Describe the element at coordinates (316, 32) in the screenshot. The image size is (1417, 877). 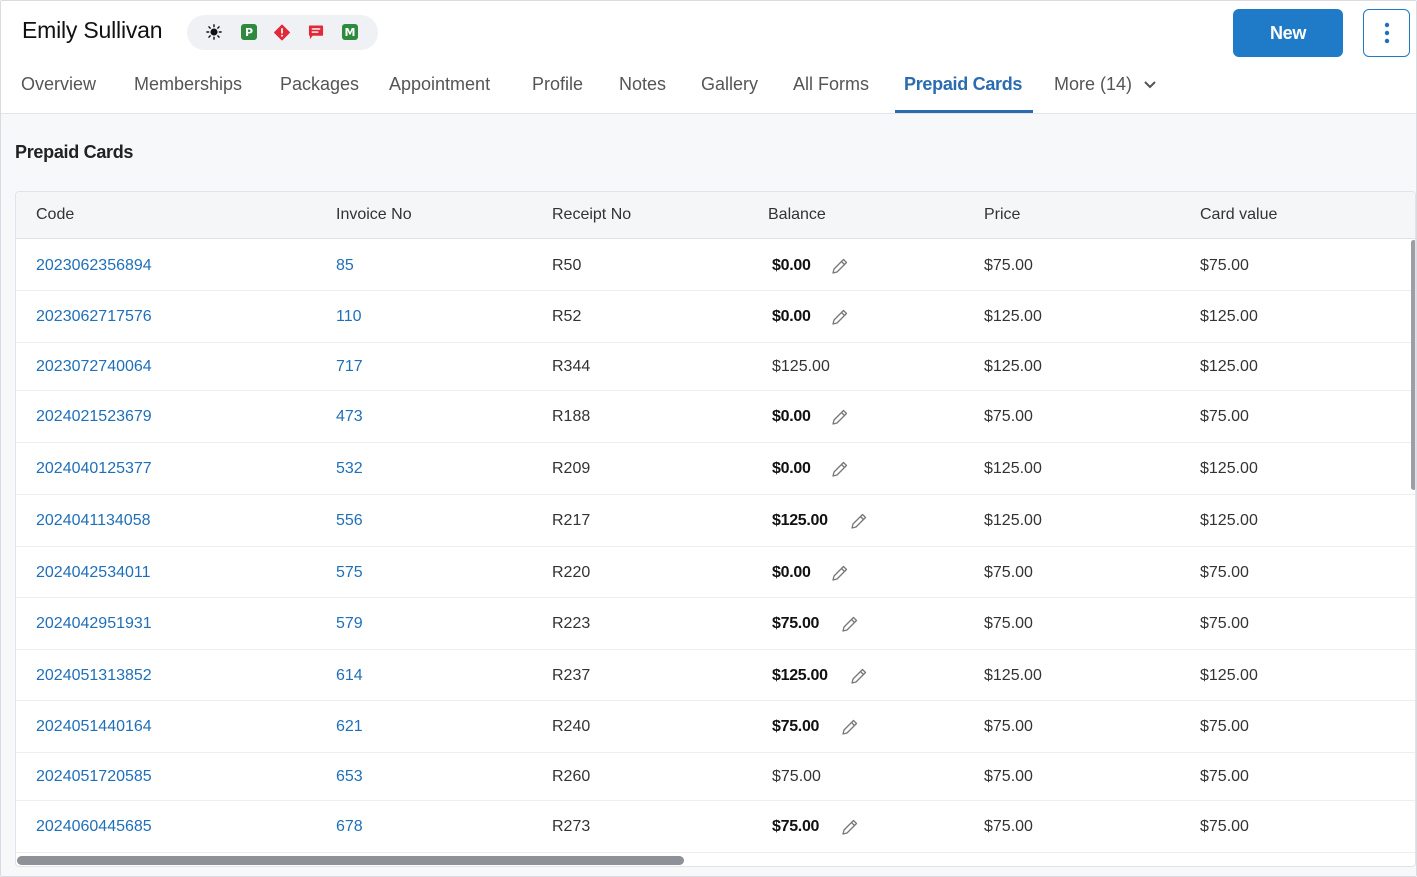
I see `message-icon` at that location.